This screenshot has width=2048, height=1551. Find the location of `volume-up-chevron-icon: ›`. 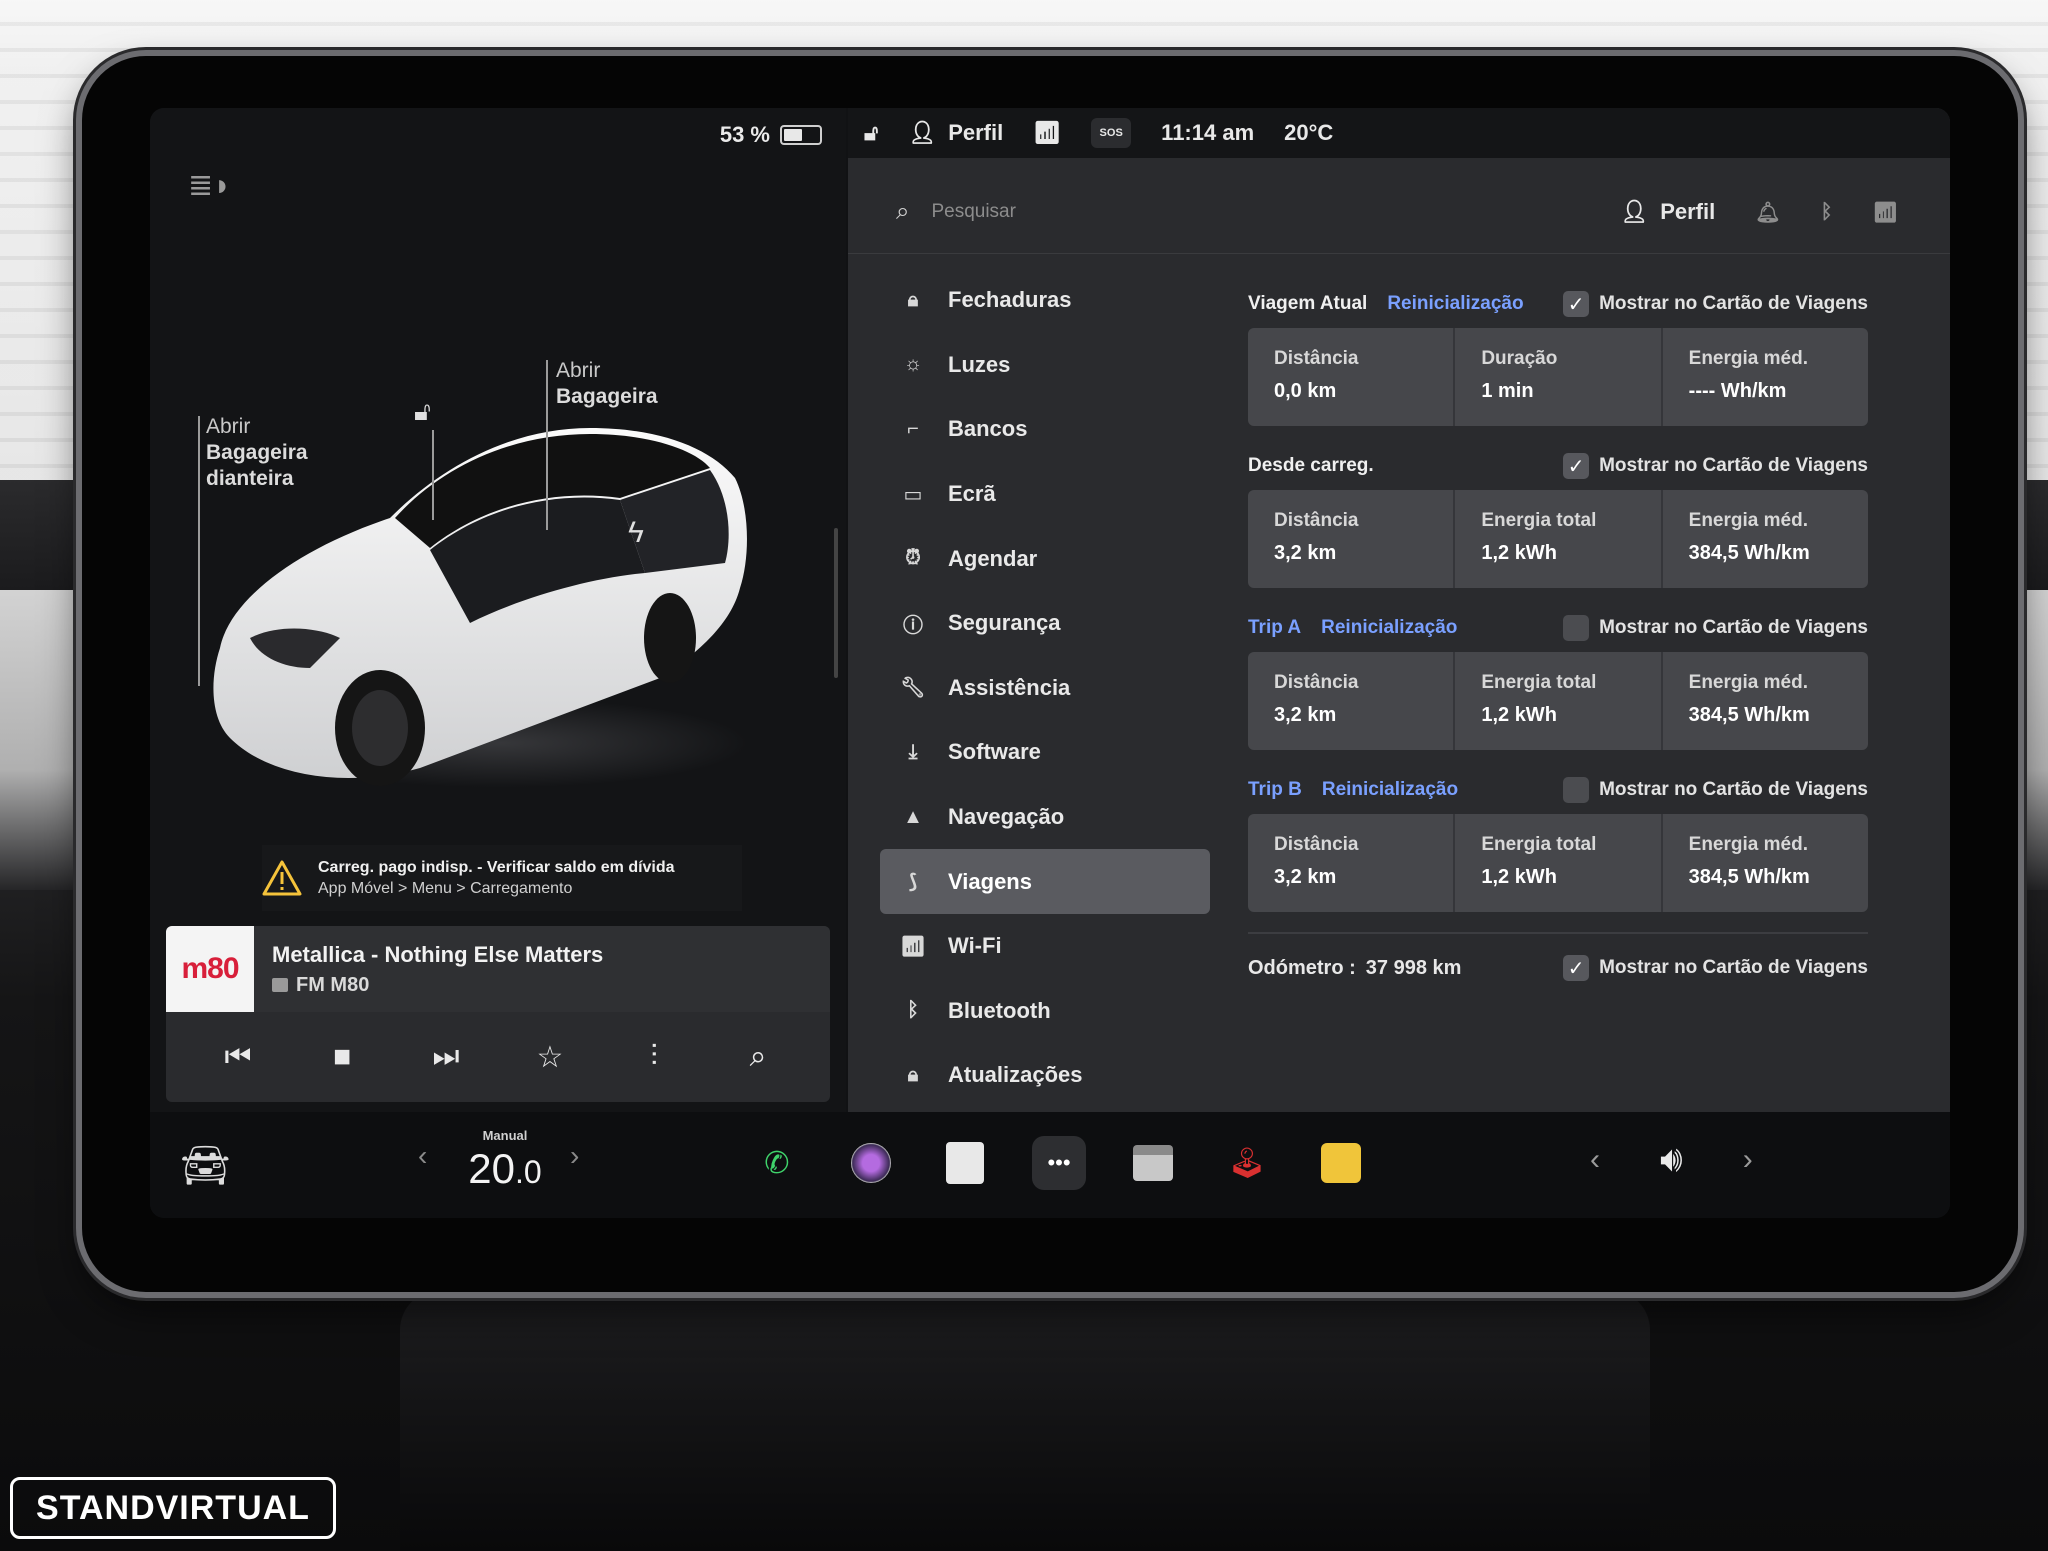

volume-up-chevron-icon: › is located at coordinates (1748, 1160).